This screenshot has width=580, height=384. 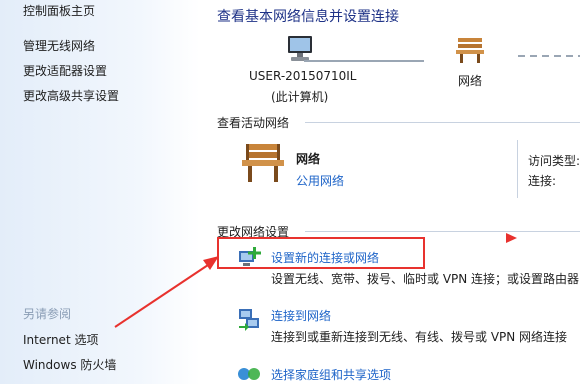 I want to click on network-type-link: 公用网络, so click(x=320, y=180).